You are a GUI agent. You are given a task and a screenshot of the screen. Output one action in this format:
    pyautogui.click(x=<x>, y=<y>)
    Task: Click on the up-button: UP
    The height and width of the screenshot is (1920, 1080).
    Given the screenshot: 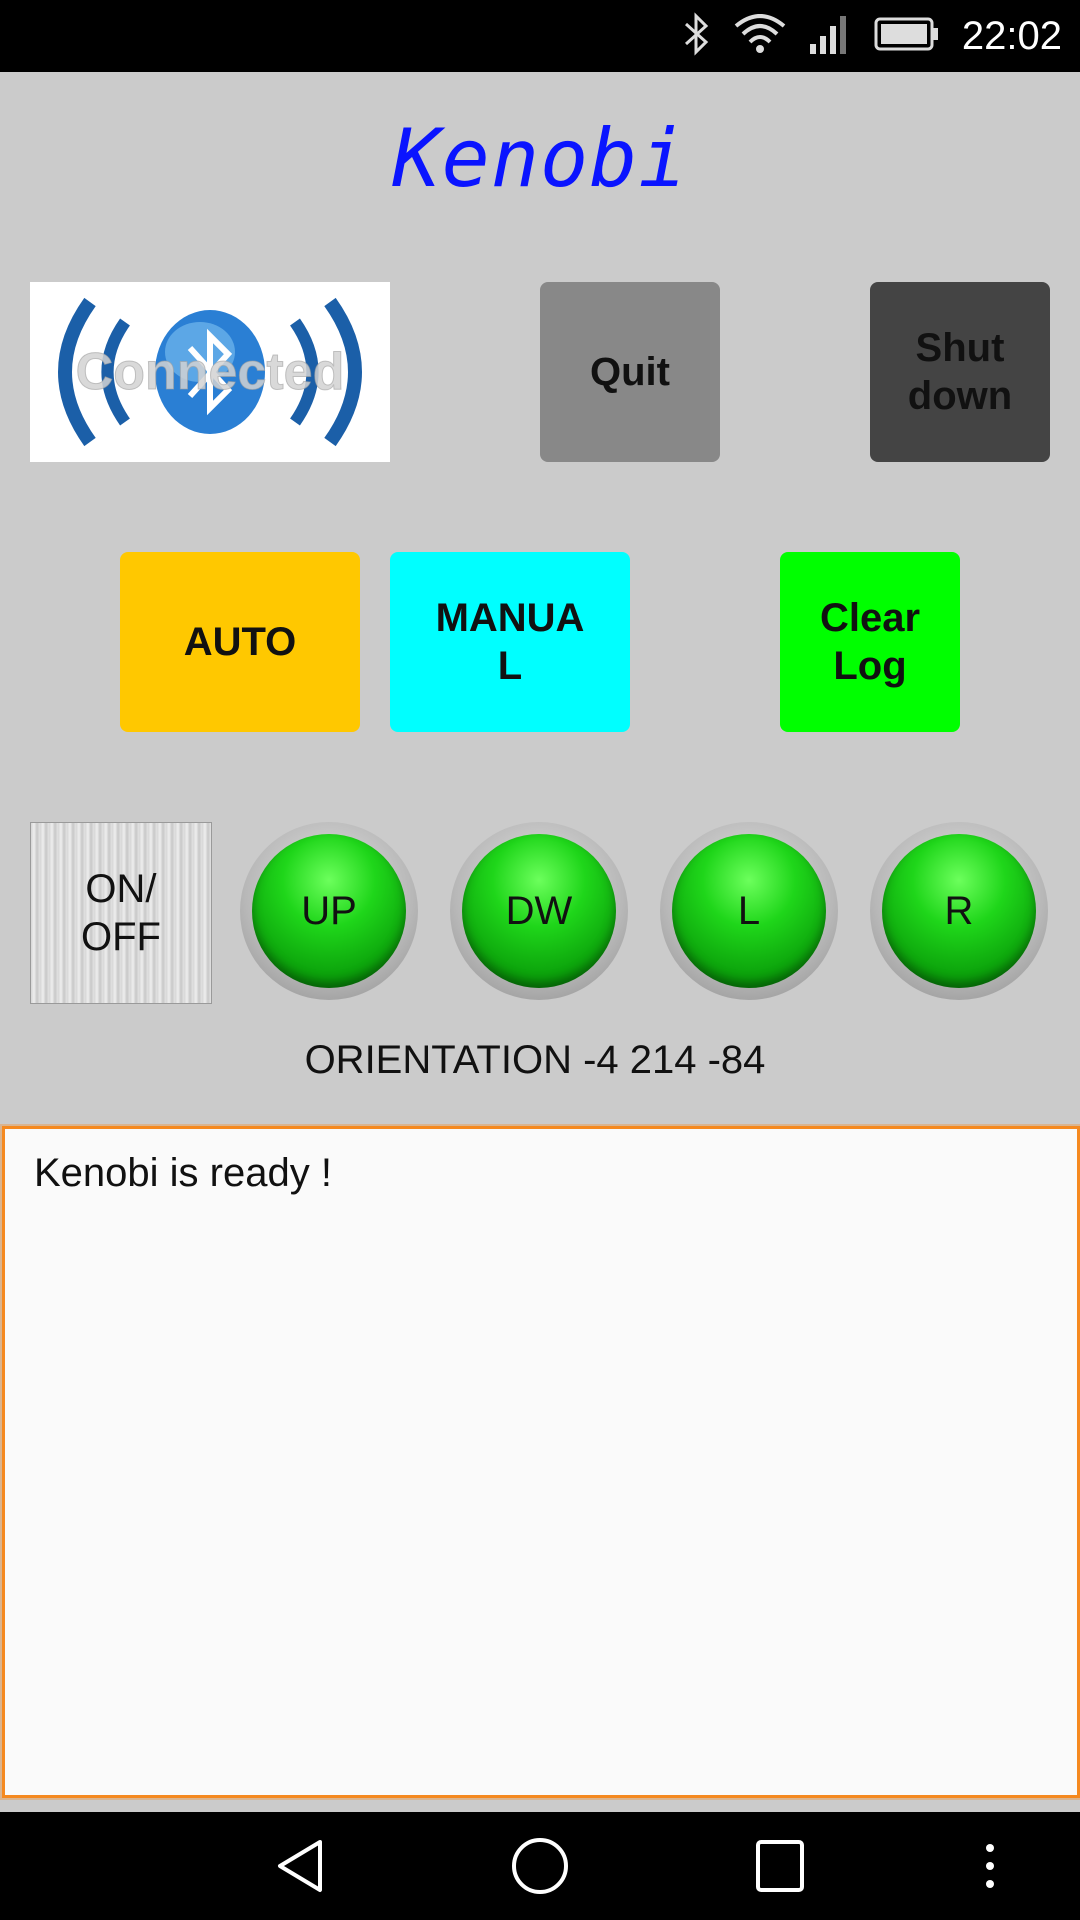 What is the action you would take?
    pyautogui.click(x=329, y=911)
    